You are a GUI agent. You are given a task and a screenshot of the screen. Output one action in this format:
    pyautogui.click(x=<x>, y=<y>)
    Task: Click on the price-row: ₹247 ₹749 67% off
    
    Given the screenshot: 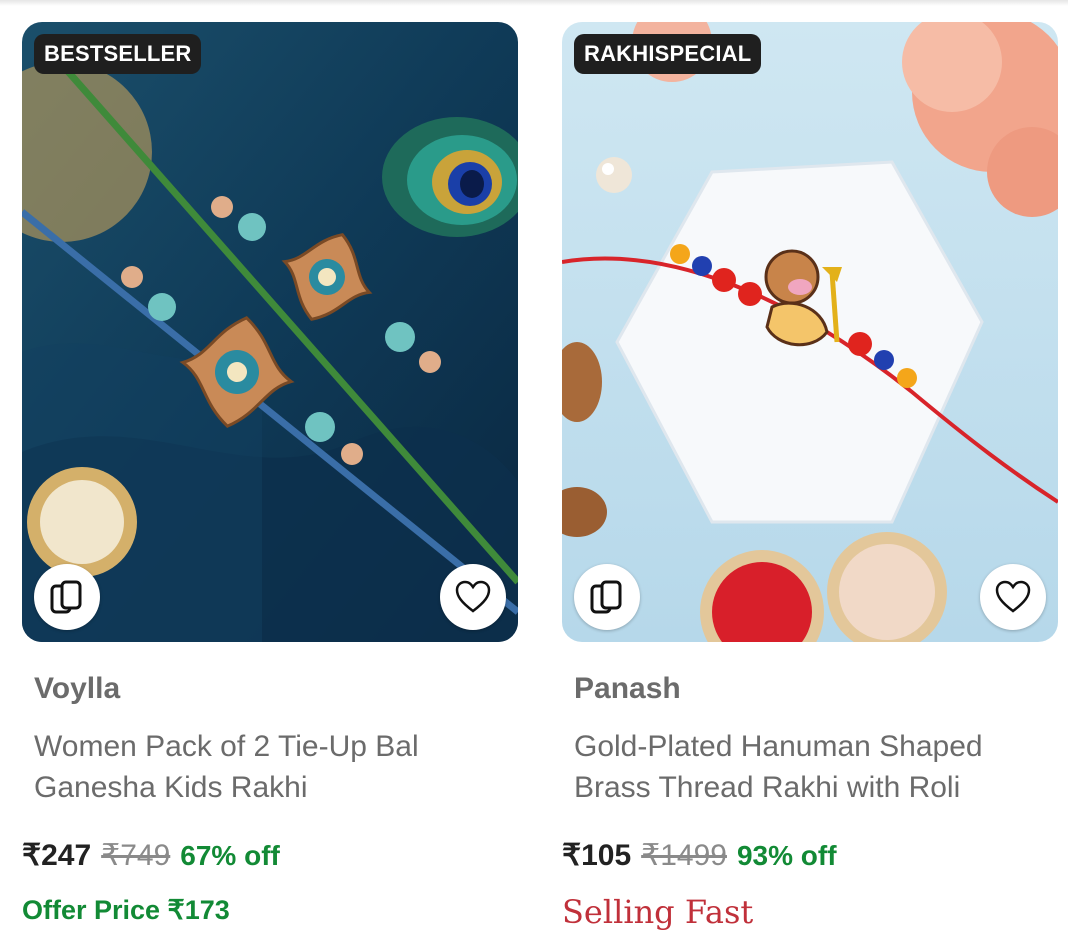 What is the action you would take?
    pyautogui.click(x=270, y=855)
    